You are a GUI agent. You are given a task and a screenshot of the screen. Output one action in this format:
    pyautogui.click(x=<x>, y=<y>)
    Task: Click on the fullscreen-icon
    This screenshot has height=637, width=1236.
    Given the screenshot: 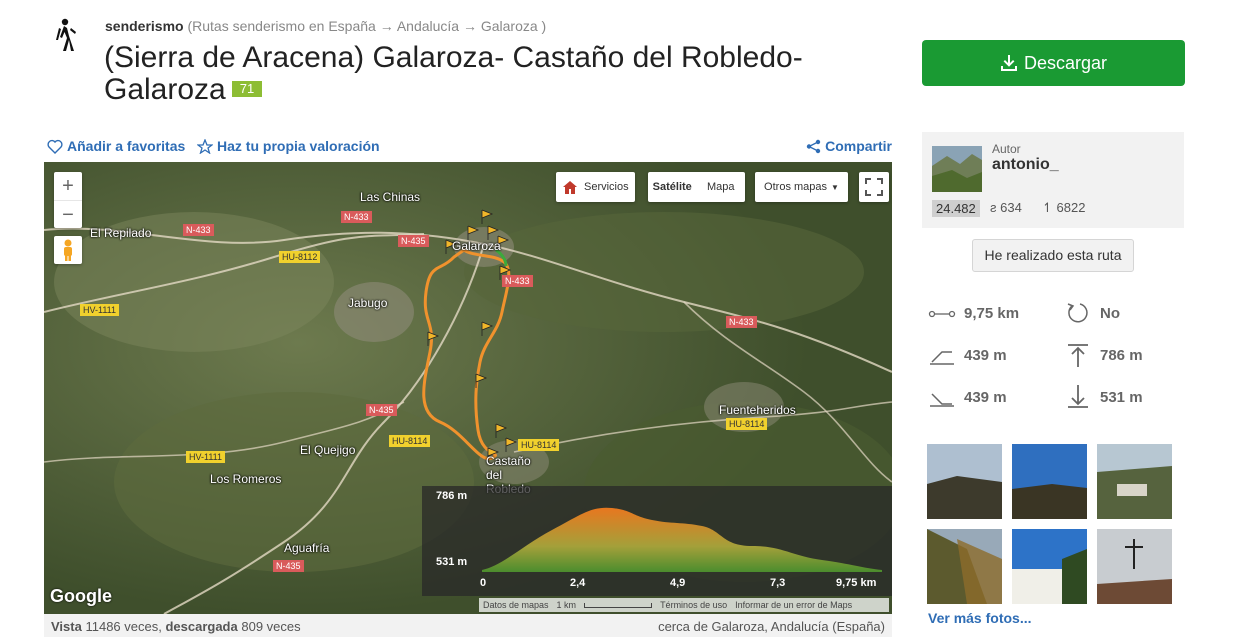 What is the action you would take?
    pyautogui.click(x=874, y=187)
    